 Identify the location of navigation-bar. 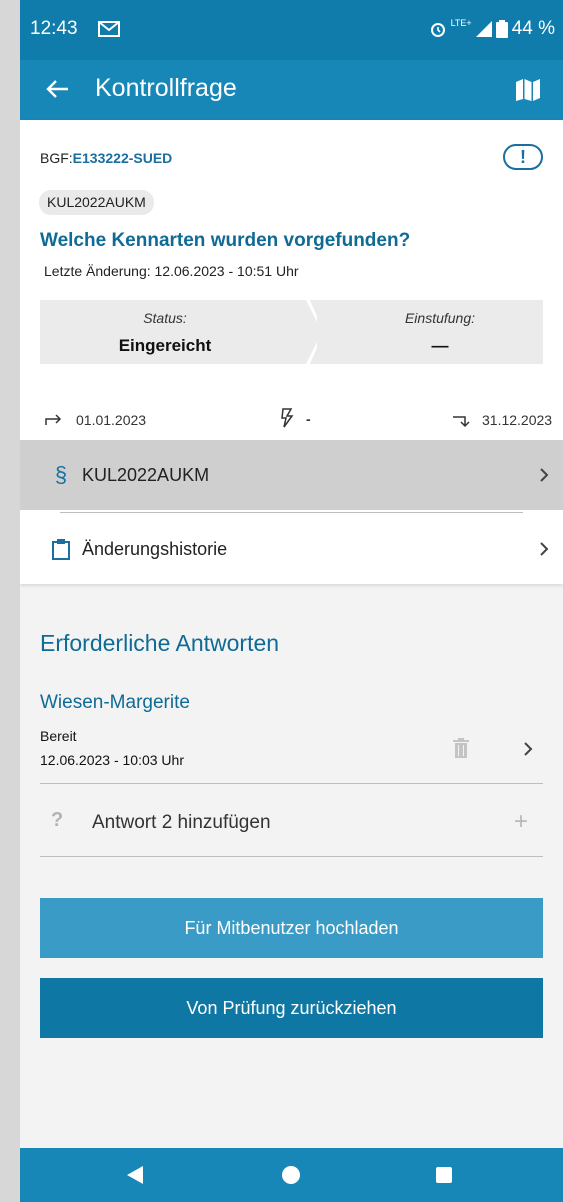
(291, 1175).